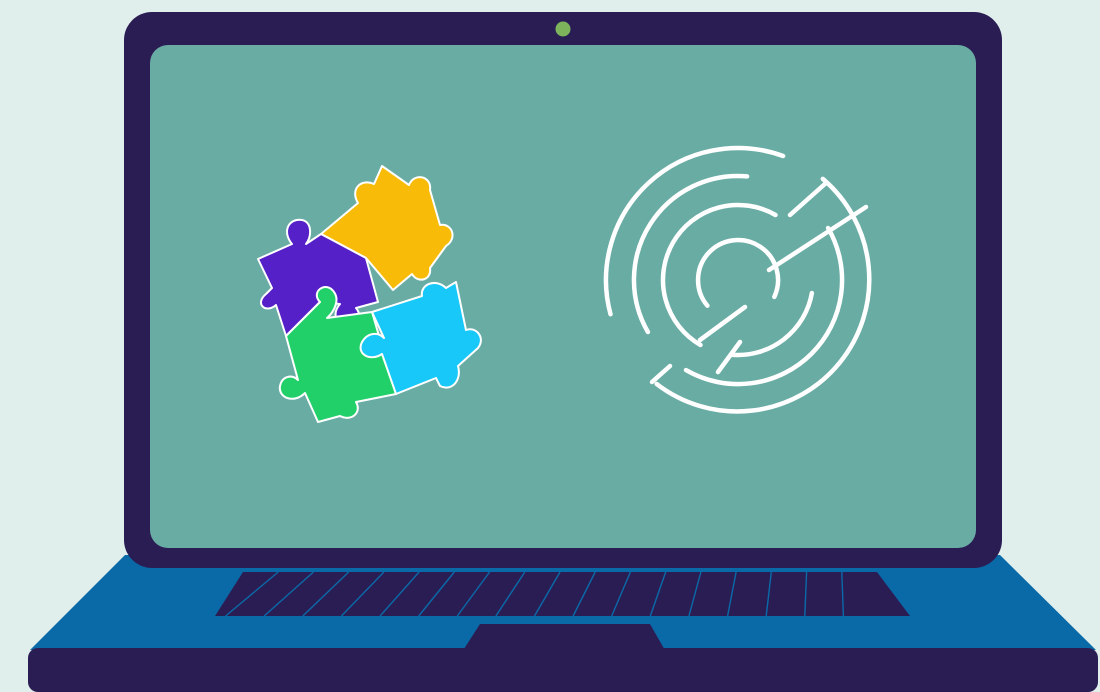 This screenshot has width=1100, height=692. Describe the element at coordinates (563, 670) in the screenshot. I see `laptop-base-front` at that location.